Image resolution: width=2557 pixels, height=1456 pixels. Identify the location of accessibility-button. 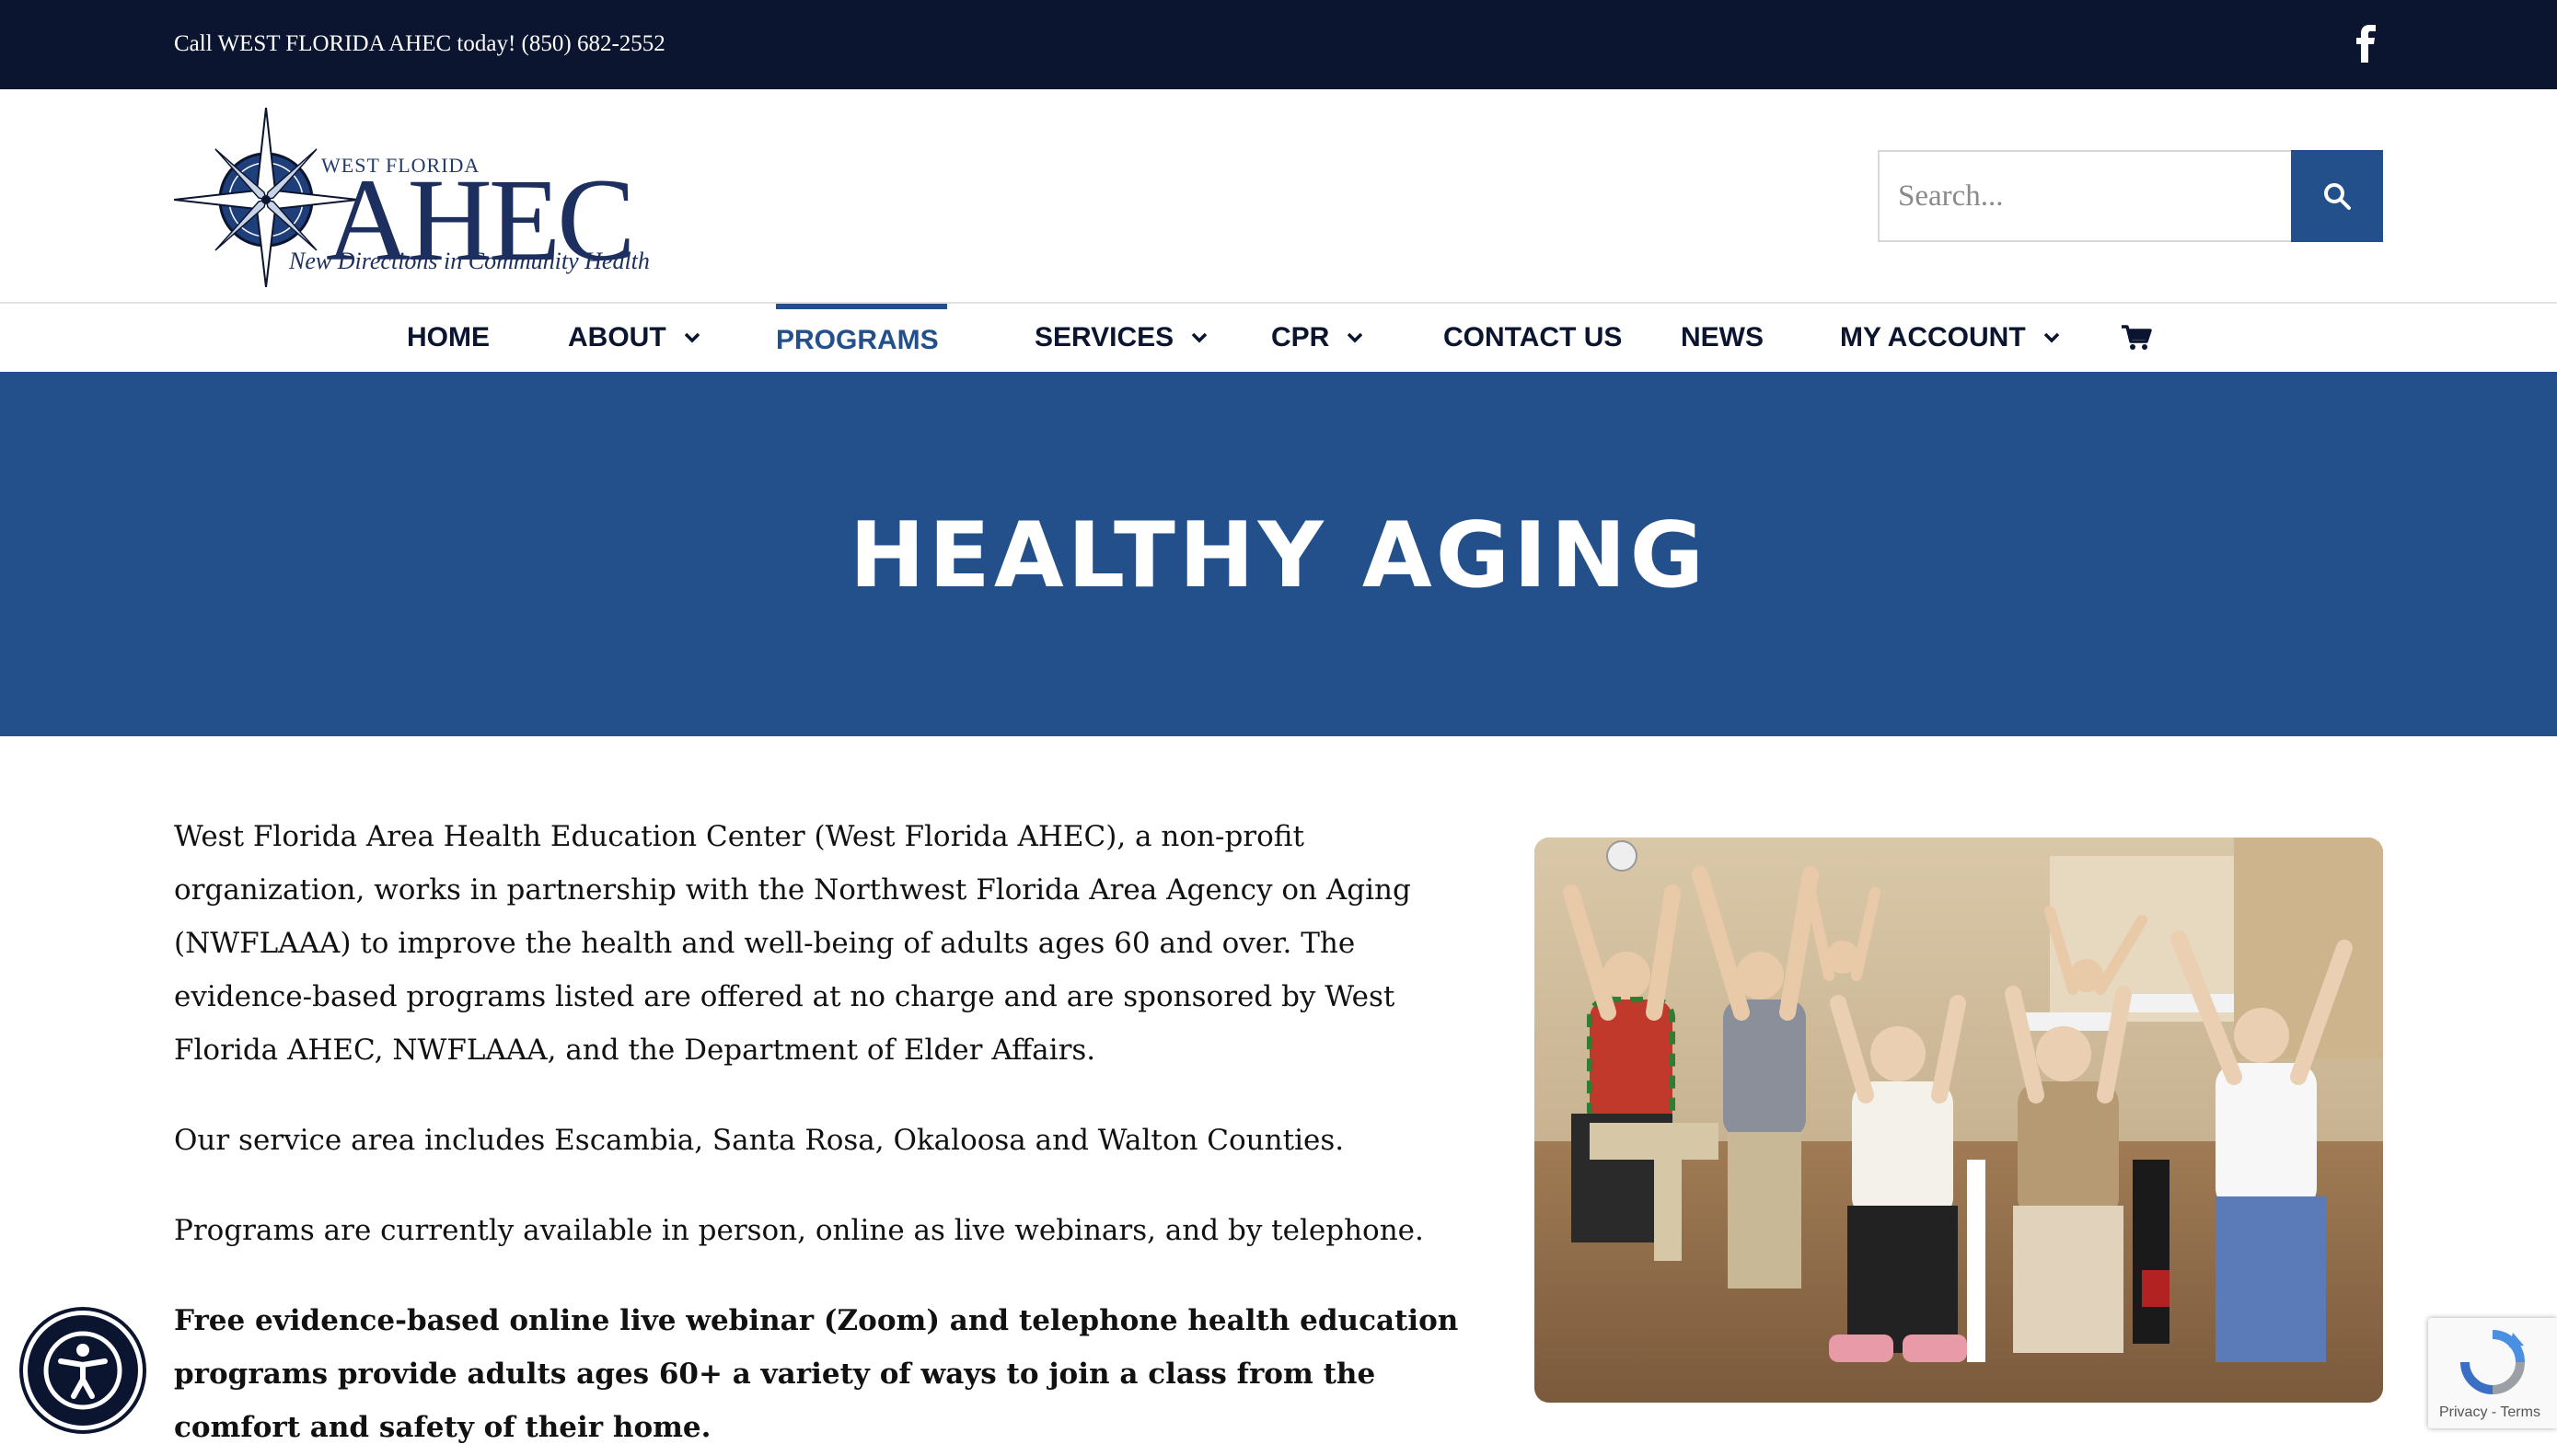
(83, 1370).